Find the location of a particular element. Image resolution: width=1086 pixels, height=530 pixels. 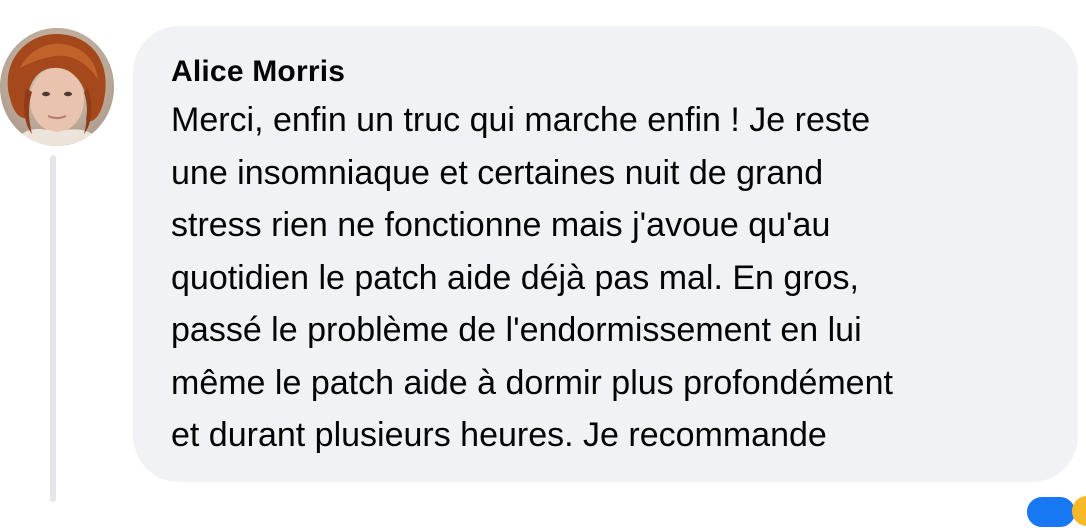

comment-author-name: Alice Morris is located at coordinates (609, 72).